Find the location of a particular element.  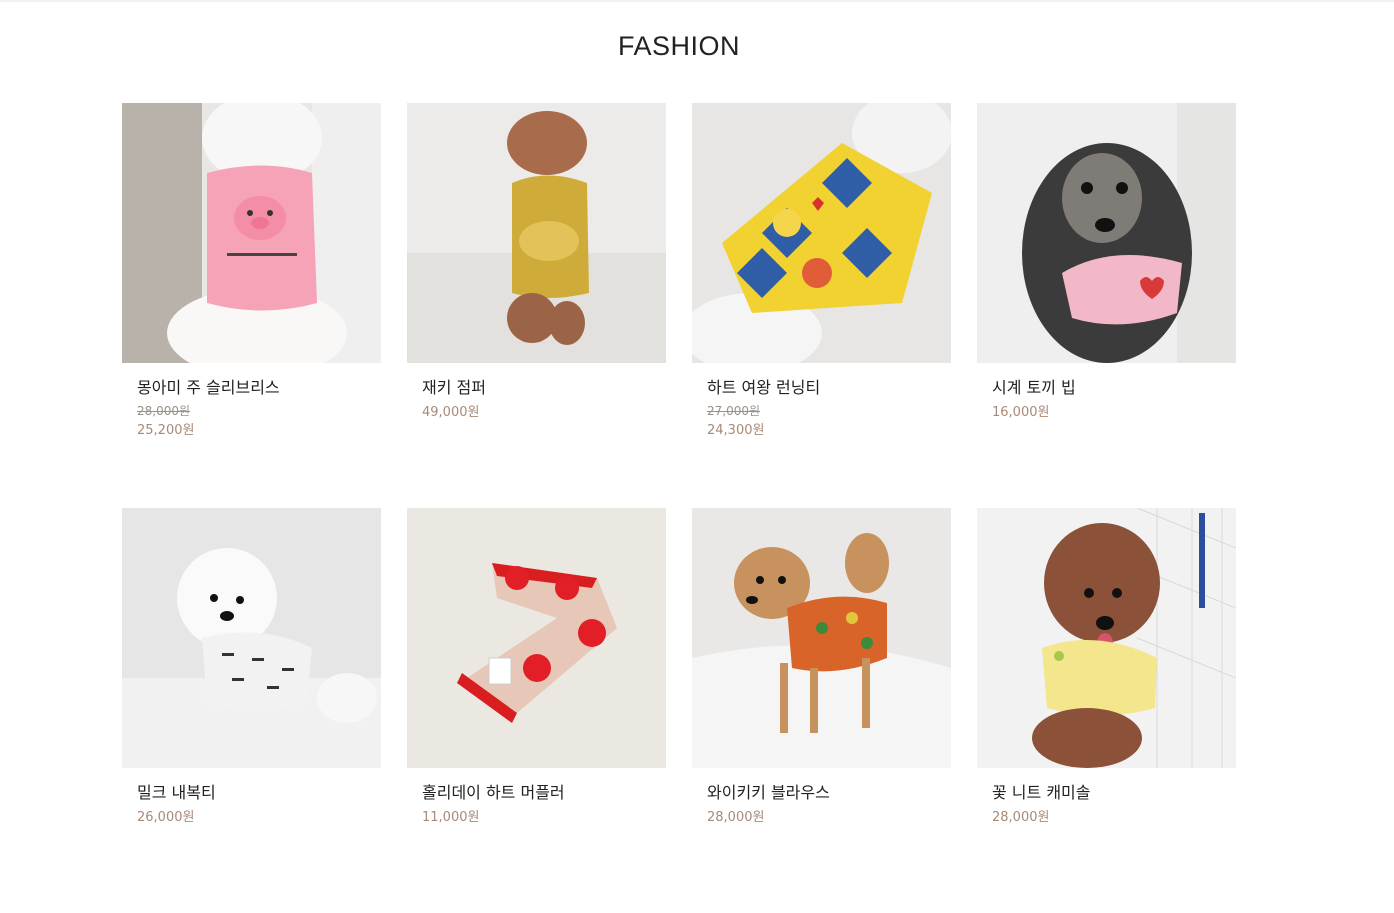

product-card: 재키 점퍼 49,000원 is located at coordinates (536, 305).